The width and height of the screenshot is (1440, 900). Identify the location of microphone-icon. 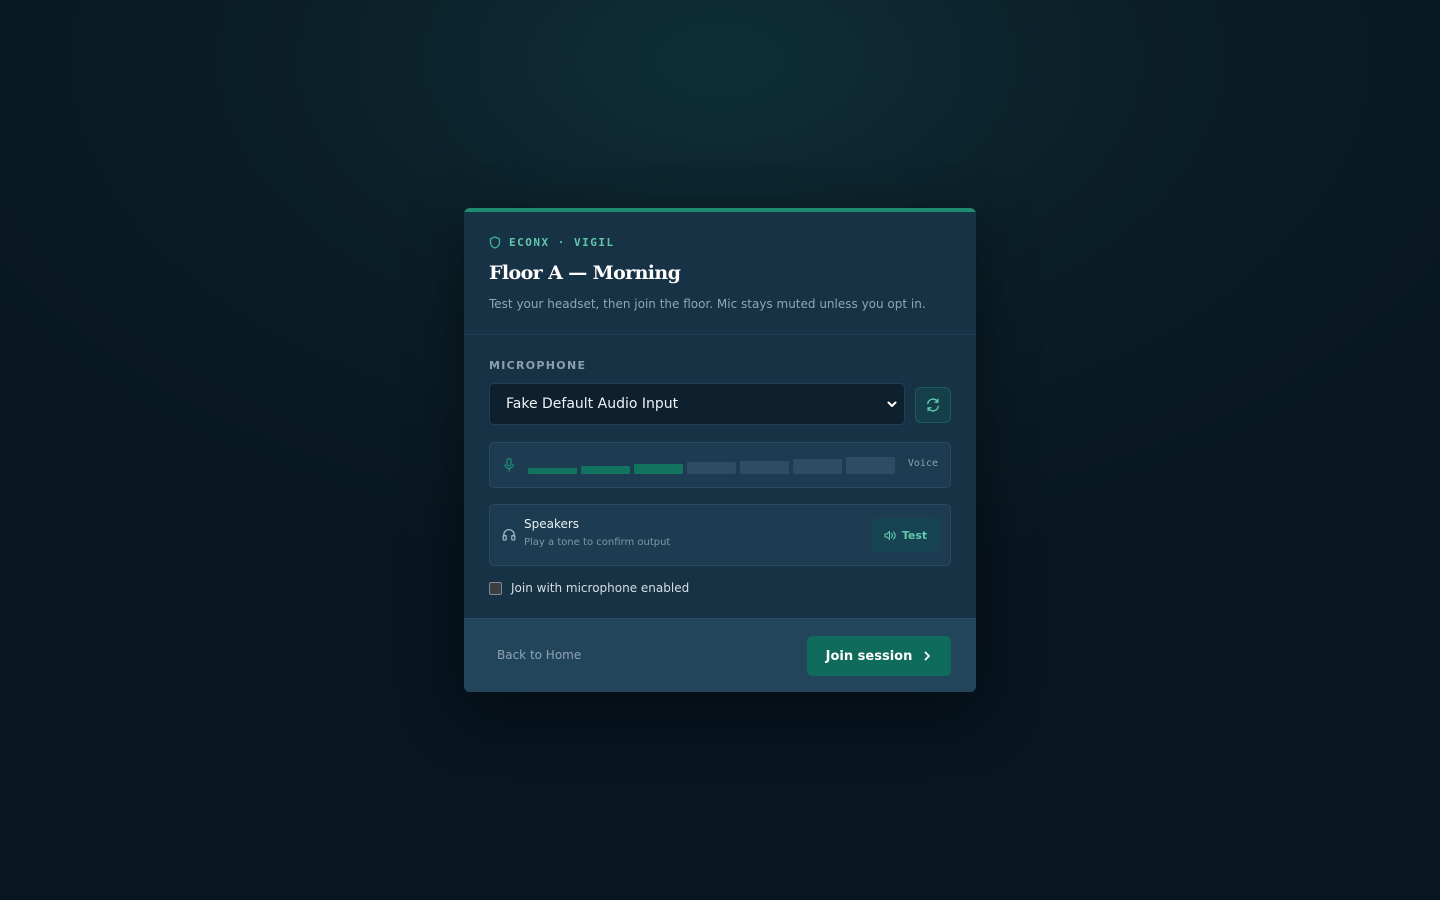
(509, 464).